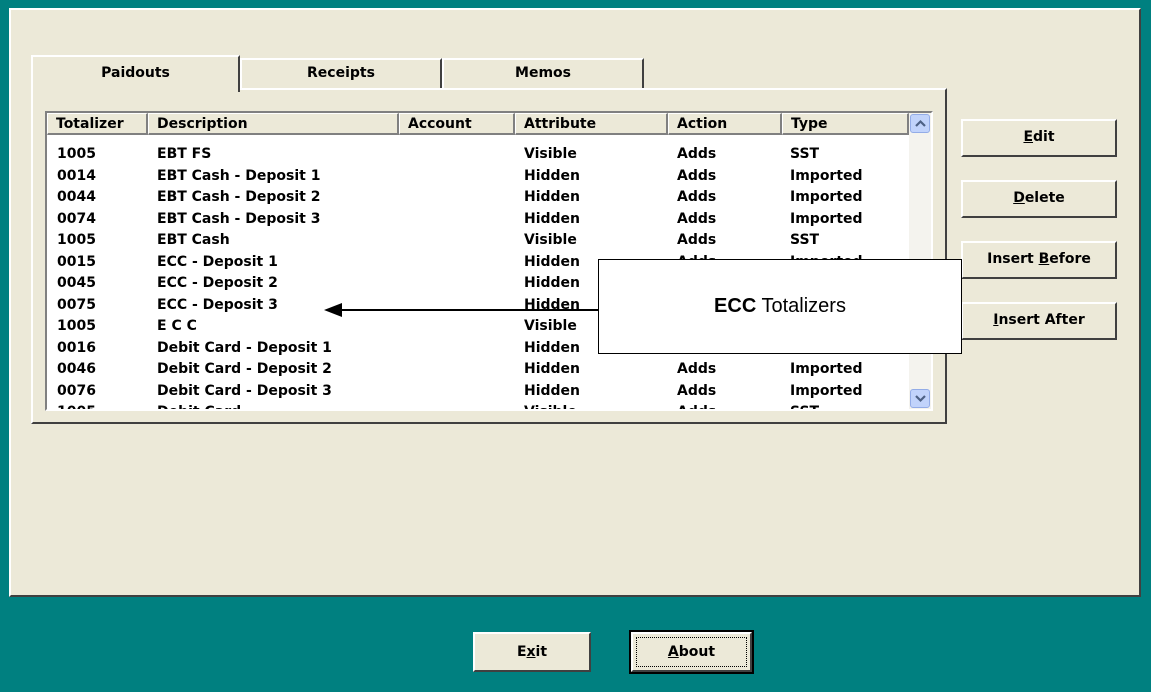  Describe the element at coordinates (217, 261) in the screenshot. I see `cell-description: ECC - Deposit 1` at that location.